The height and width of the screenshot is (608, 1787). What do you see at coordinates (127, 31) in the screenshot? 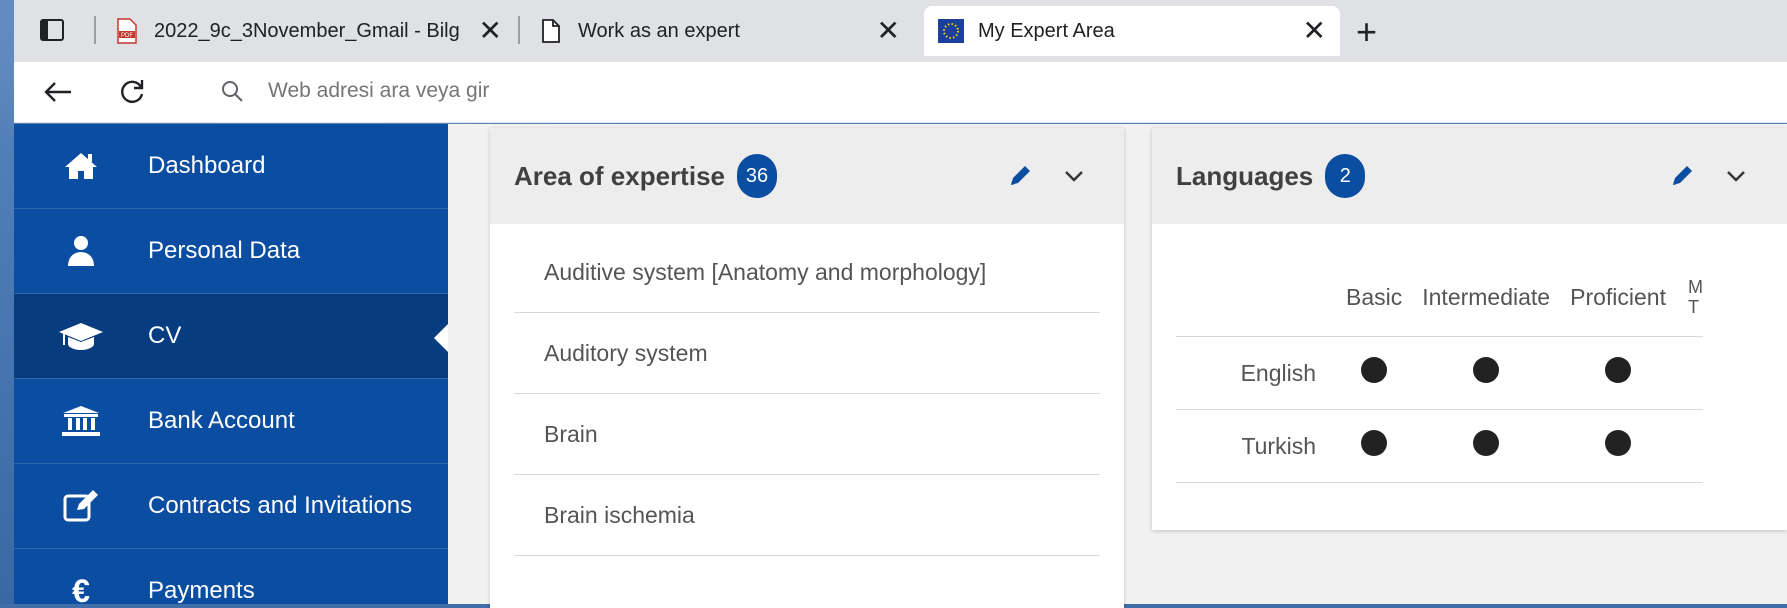
I see `pdf-icon: PDF` at bounding box center [127, 31].